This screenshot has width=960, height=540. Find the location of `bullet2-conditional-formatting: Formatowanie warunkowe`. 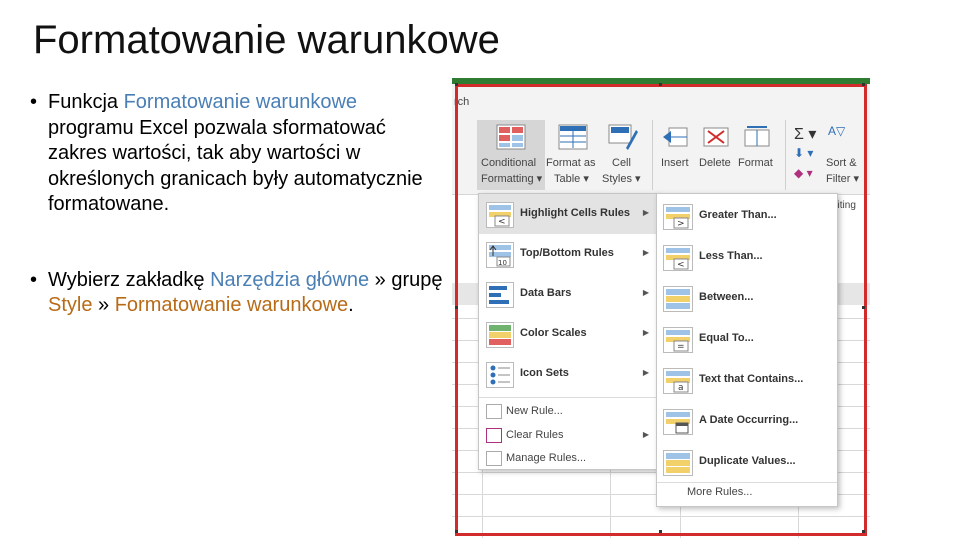

bullet2-conditional-formatting: Formatowanie warunkowe is located at coordinates (231, 305).